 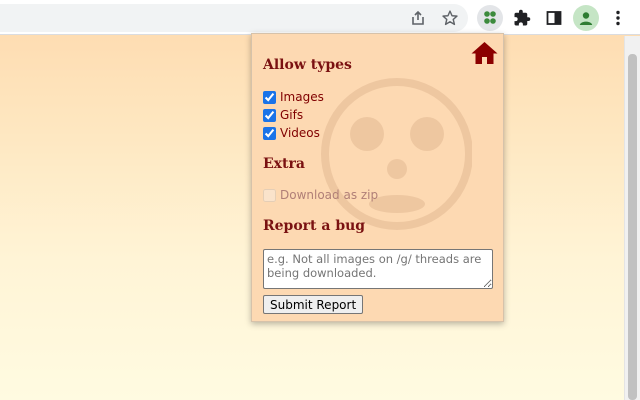 I want to click on download-zip-label: Download as zip, so click(x=329, y=195).